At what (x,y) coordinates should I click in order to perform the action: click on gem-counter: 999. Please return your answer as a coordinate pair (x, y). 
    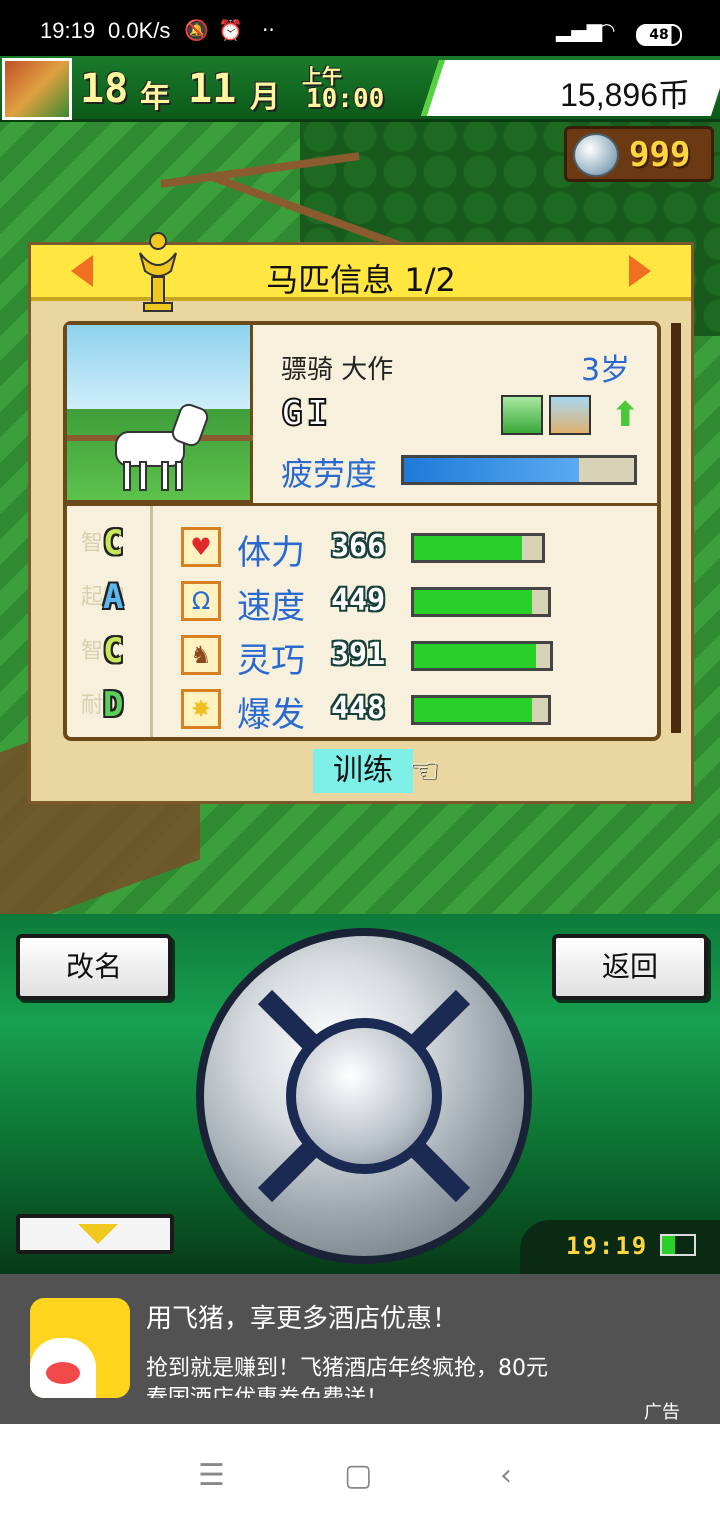
    Looking at the image, I should click on (639, 154).